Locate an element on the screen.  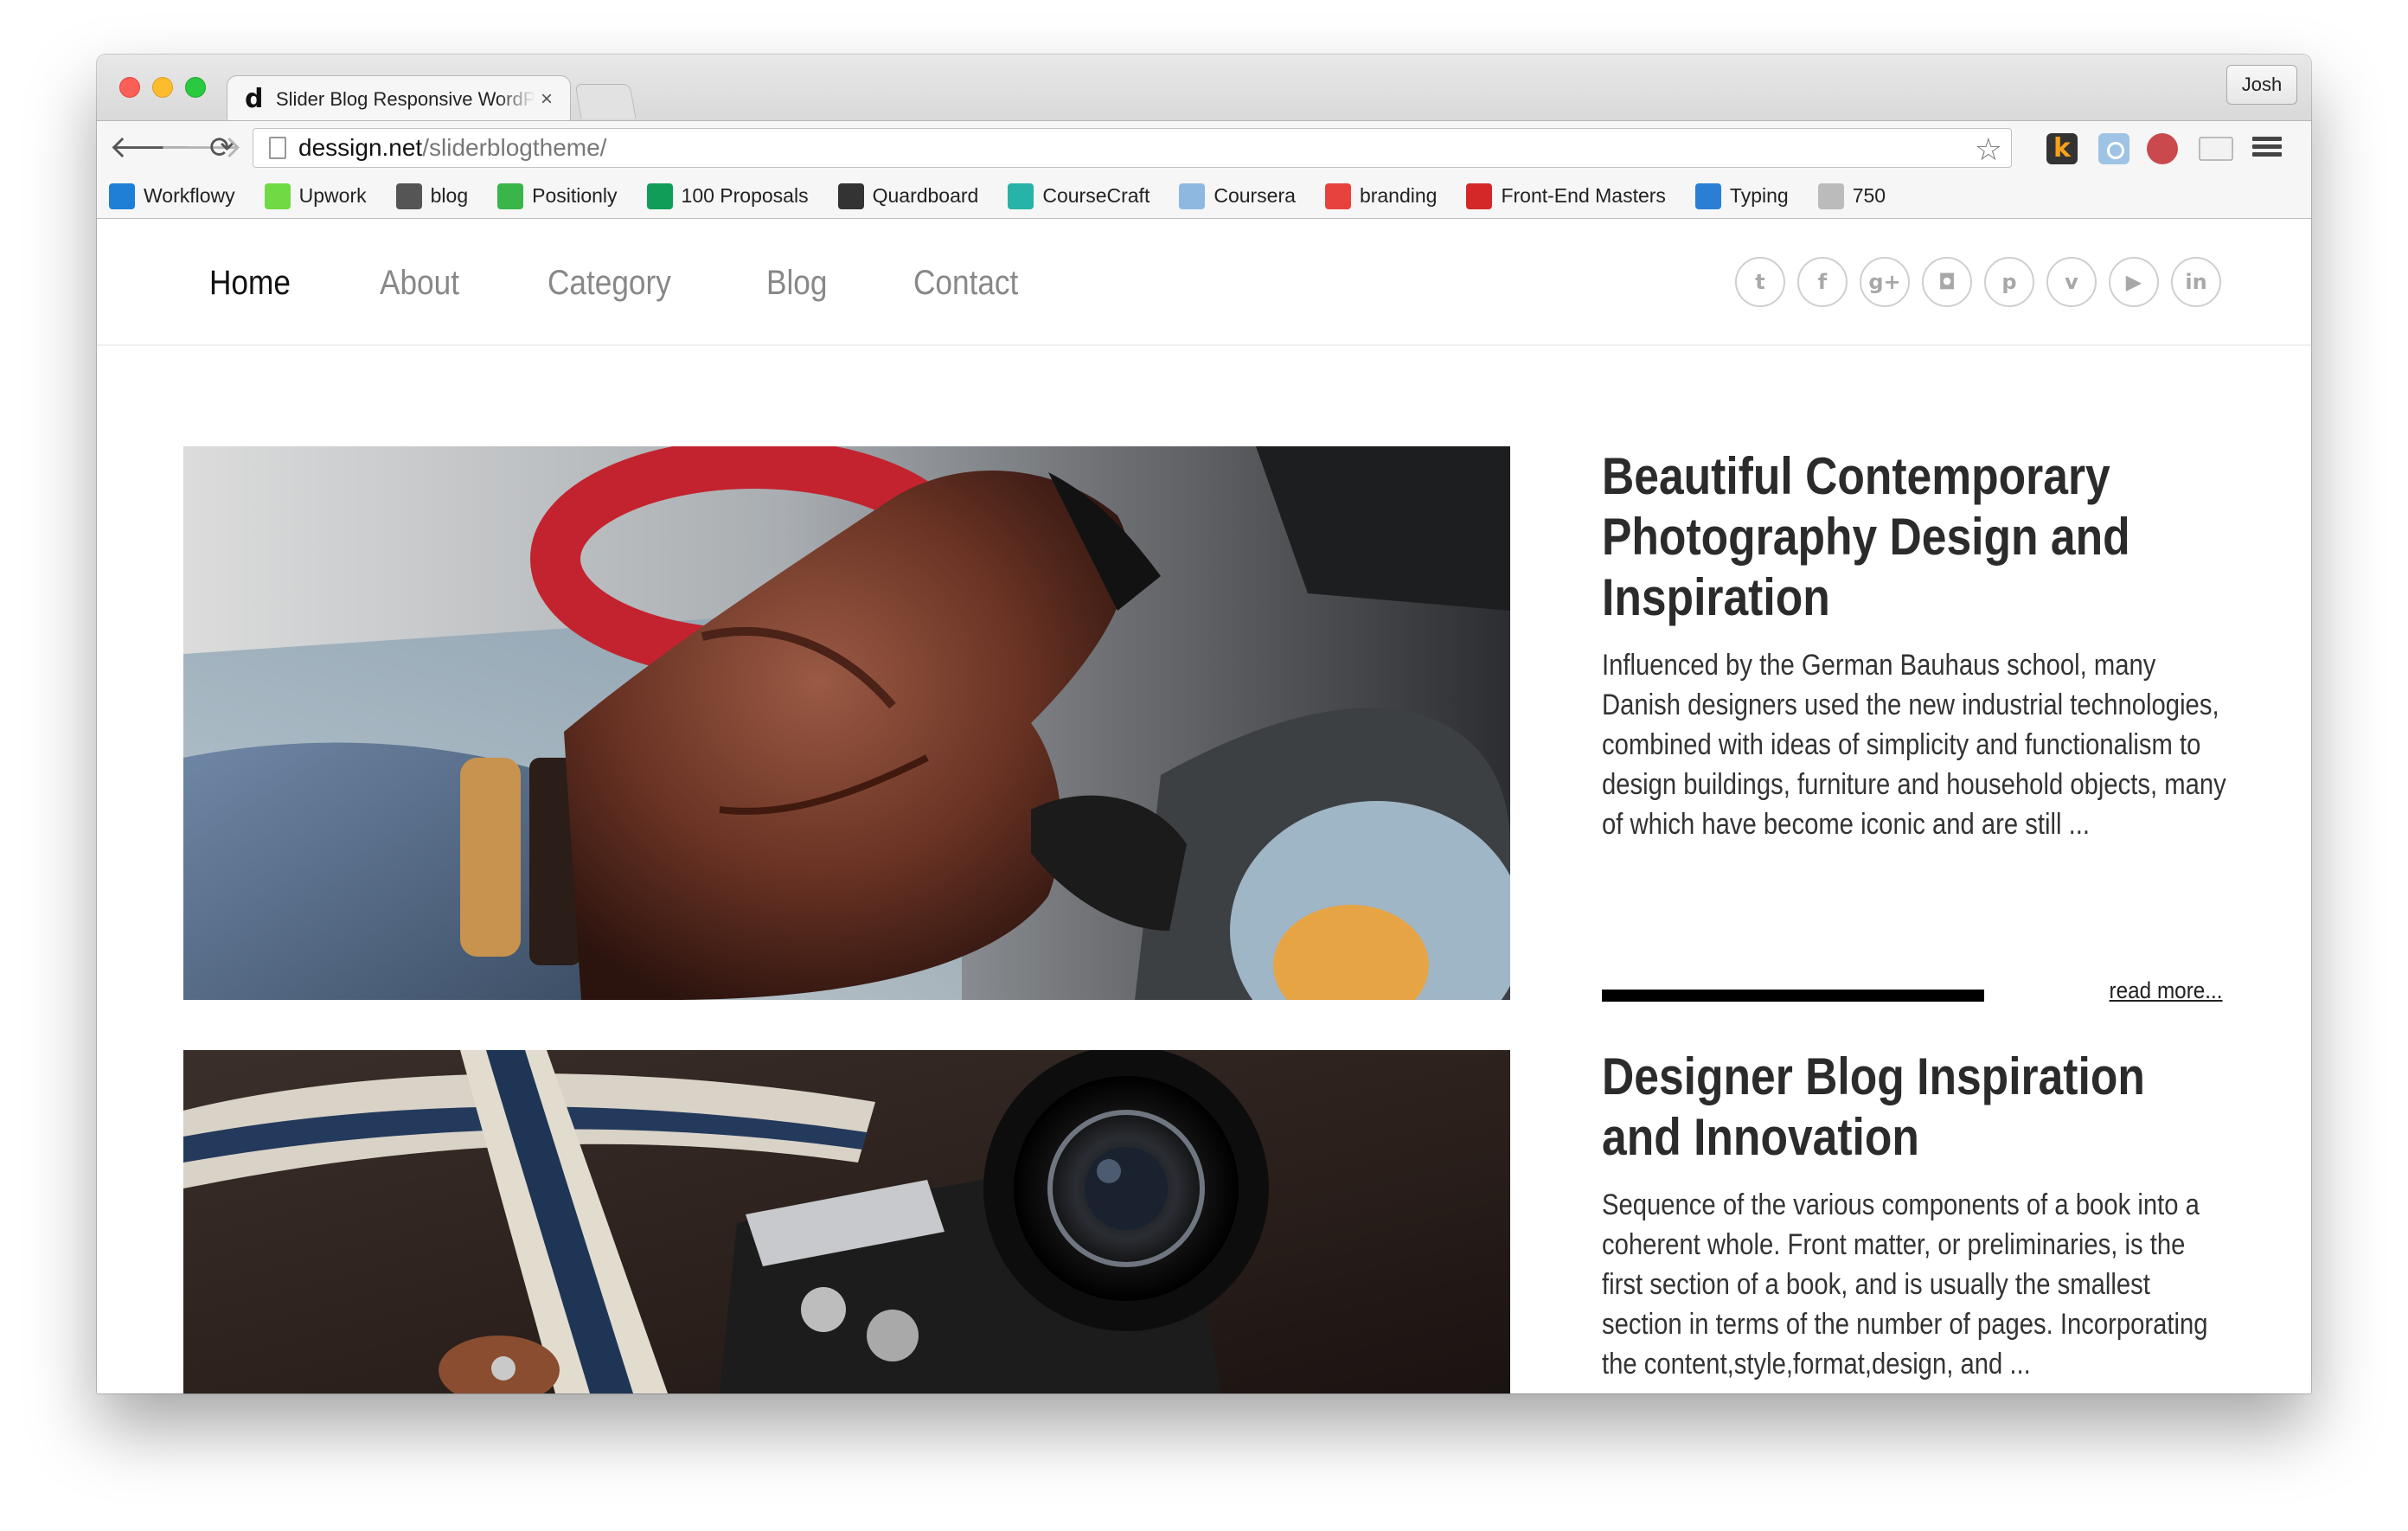
post-2-image is located at coordinates (846, 1221).